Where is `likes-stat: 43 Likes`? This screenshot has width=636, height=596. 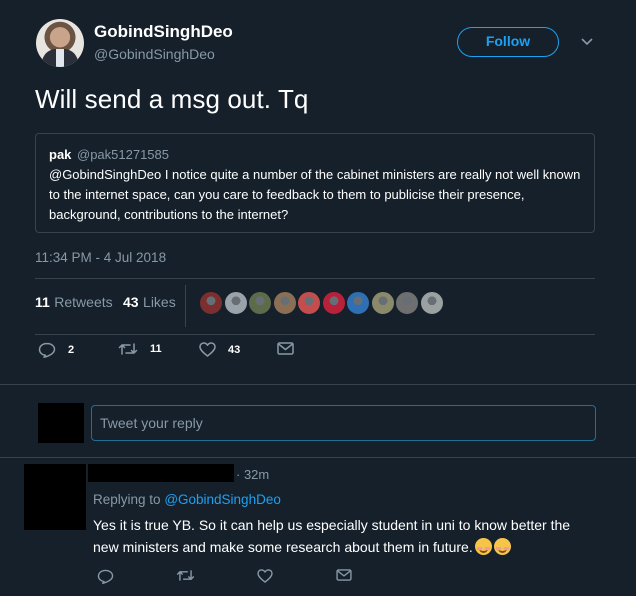 likes-stat: 43 Likes is located at coordinates (149, 303).